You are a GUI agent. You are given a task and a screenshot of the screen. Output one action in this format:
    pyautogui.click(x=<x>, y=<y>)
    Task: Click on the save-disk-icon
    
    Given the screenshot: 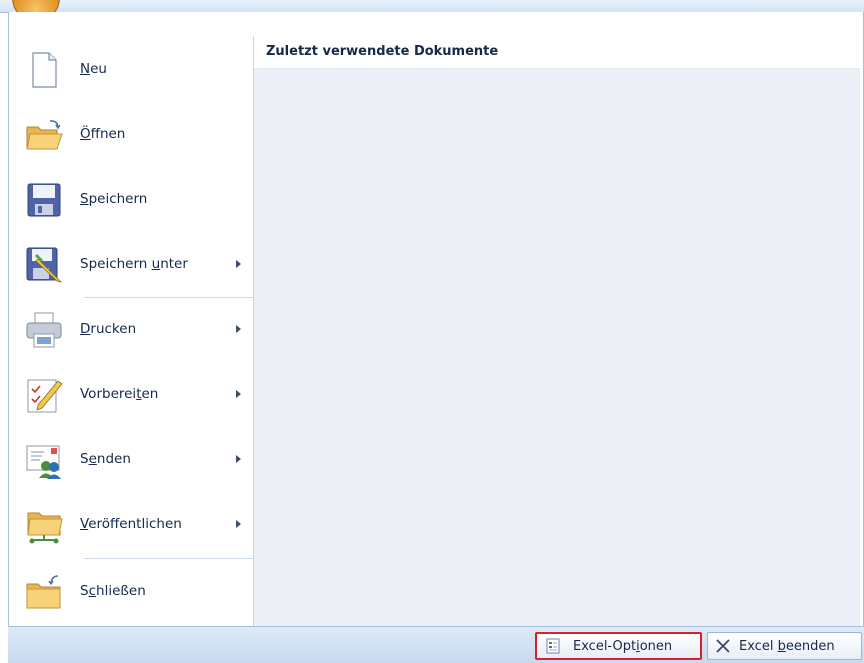 What is the action you would take?
    pyautogui.click(x=44, y=200)
    